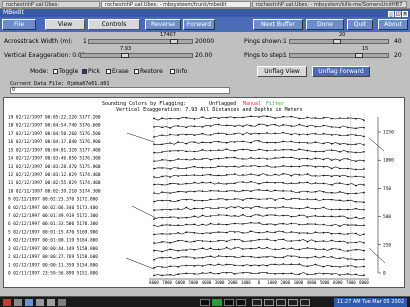  What do you see at coordinates (136, 55) in the screenshot?
I see `vertical-exaggeration-slider` at bounding box center [136, 55].